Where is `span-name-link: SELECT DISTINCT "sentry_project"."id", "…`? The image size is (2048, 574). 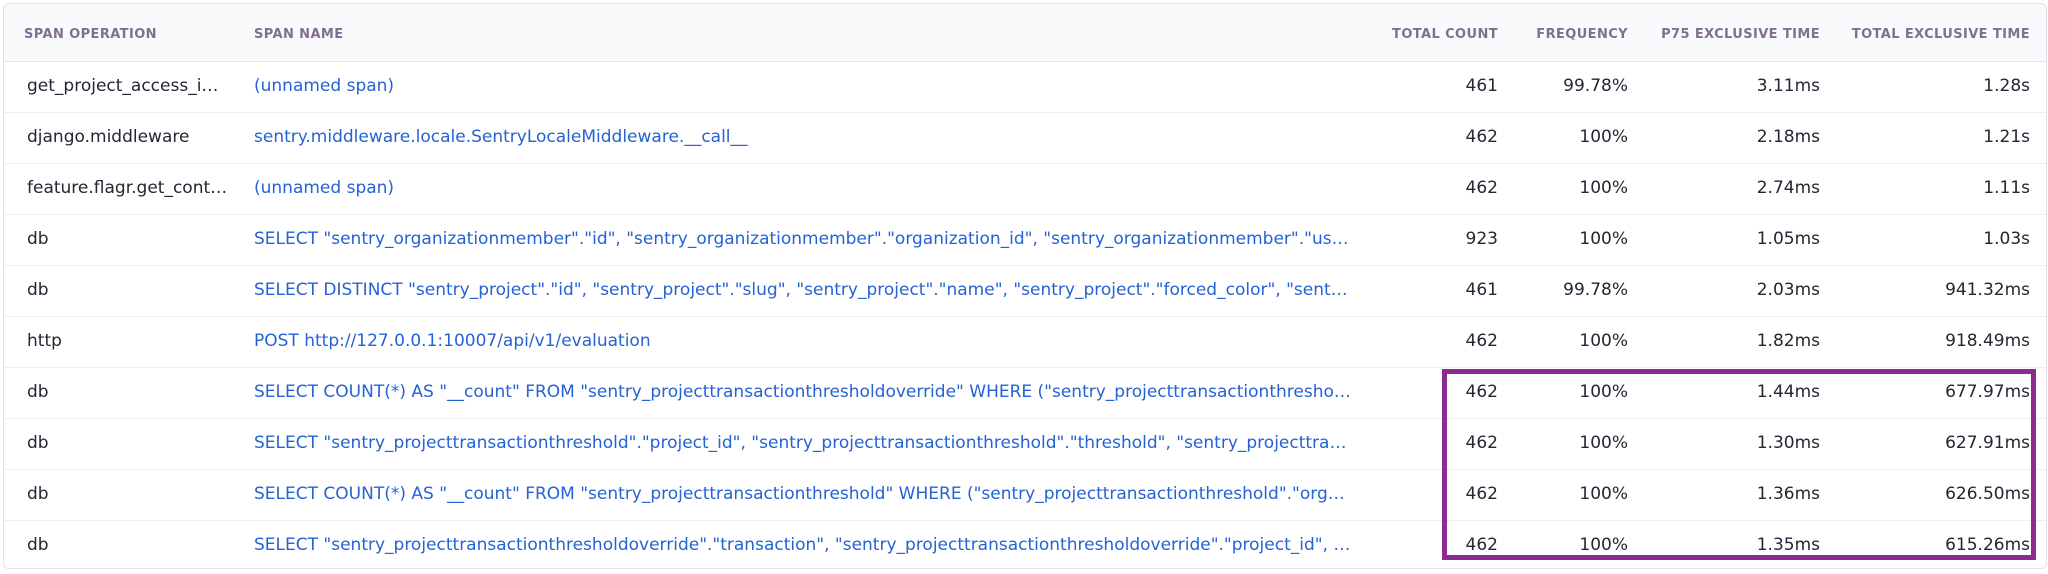
span-name-link: SELECT DISTINCT "sentry_project"."id", "… is located at coordinates (804, 290).